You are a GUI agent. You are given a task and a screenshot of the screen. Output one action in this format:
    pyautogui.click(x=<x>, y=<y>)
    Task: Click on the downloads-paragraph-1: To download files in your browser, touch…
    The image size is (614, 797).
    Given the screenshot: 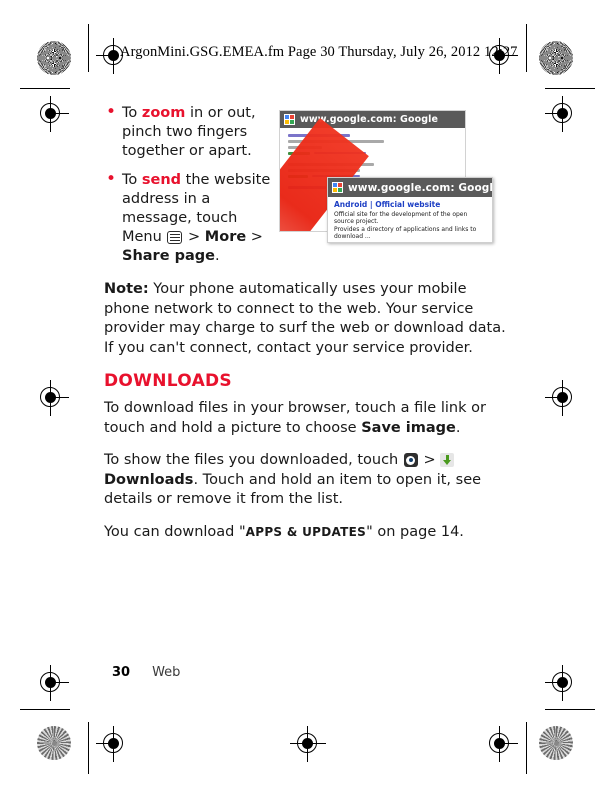 What is the action you would take?
    pyautogui.click(x=307, y=418)
    